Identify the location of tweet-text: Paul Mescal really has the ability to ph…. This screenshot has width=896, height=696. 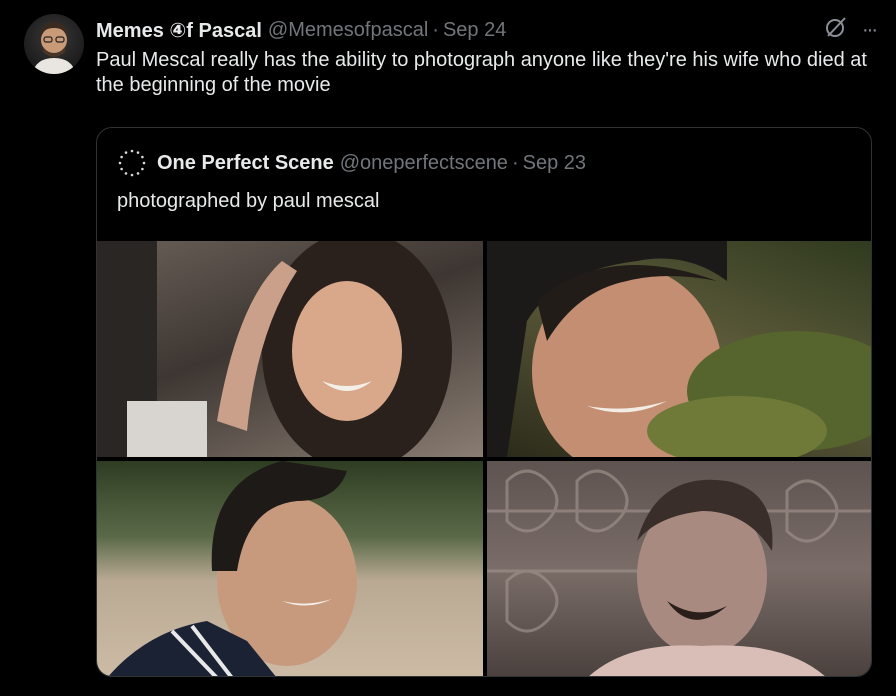
(481, 72).